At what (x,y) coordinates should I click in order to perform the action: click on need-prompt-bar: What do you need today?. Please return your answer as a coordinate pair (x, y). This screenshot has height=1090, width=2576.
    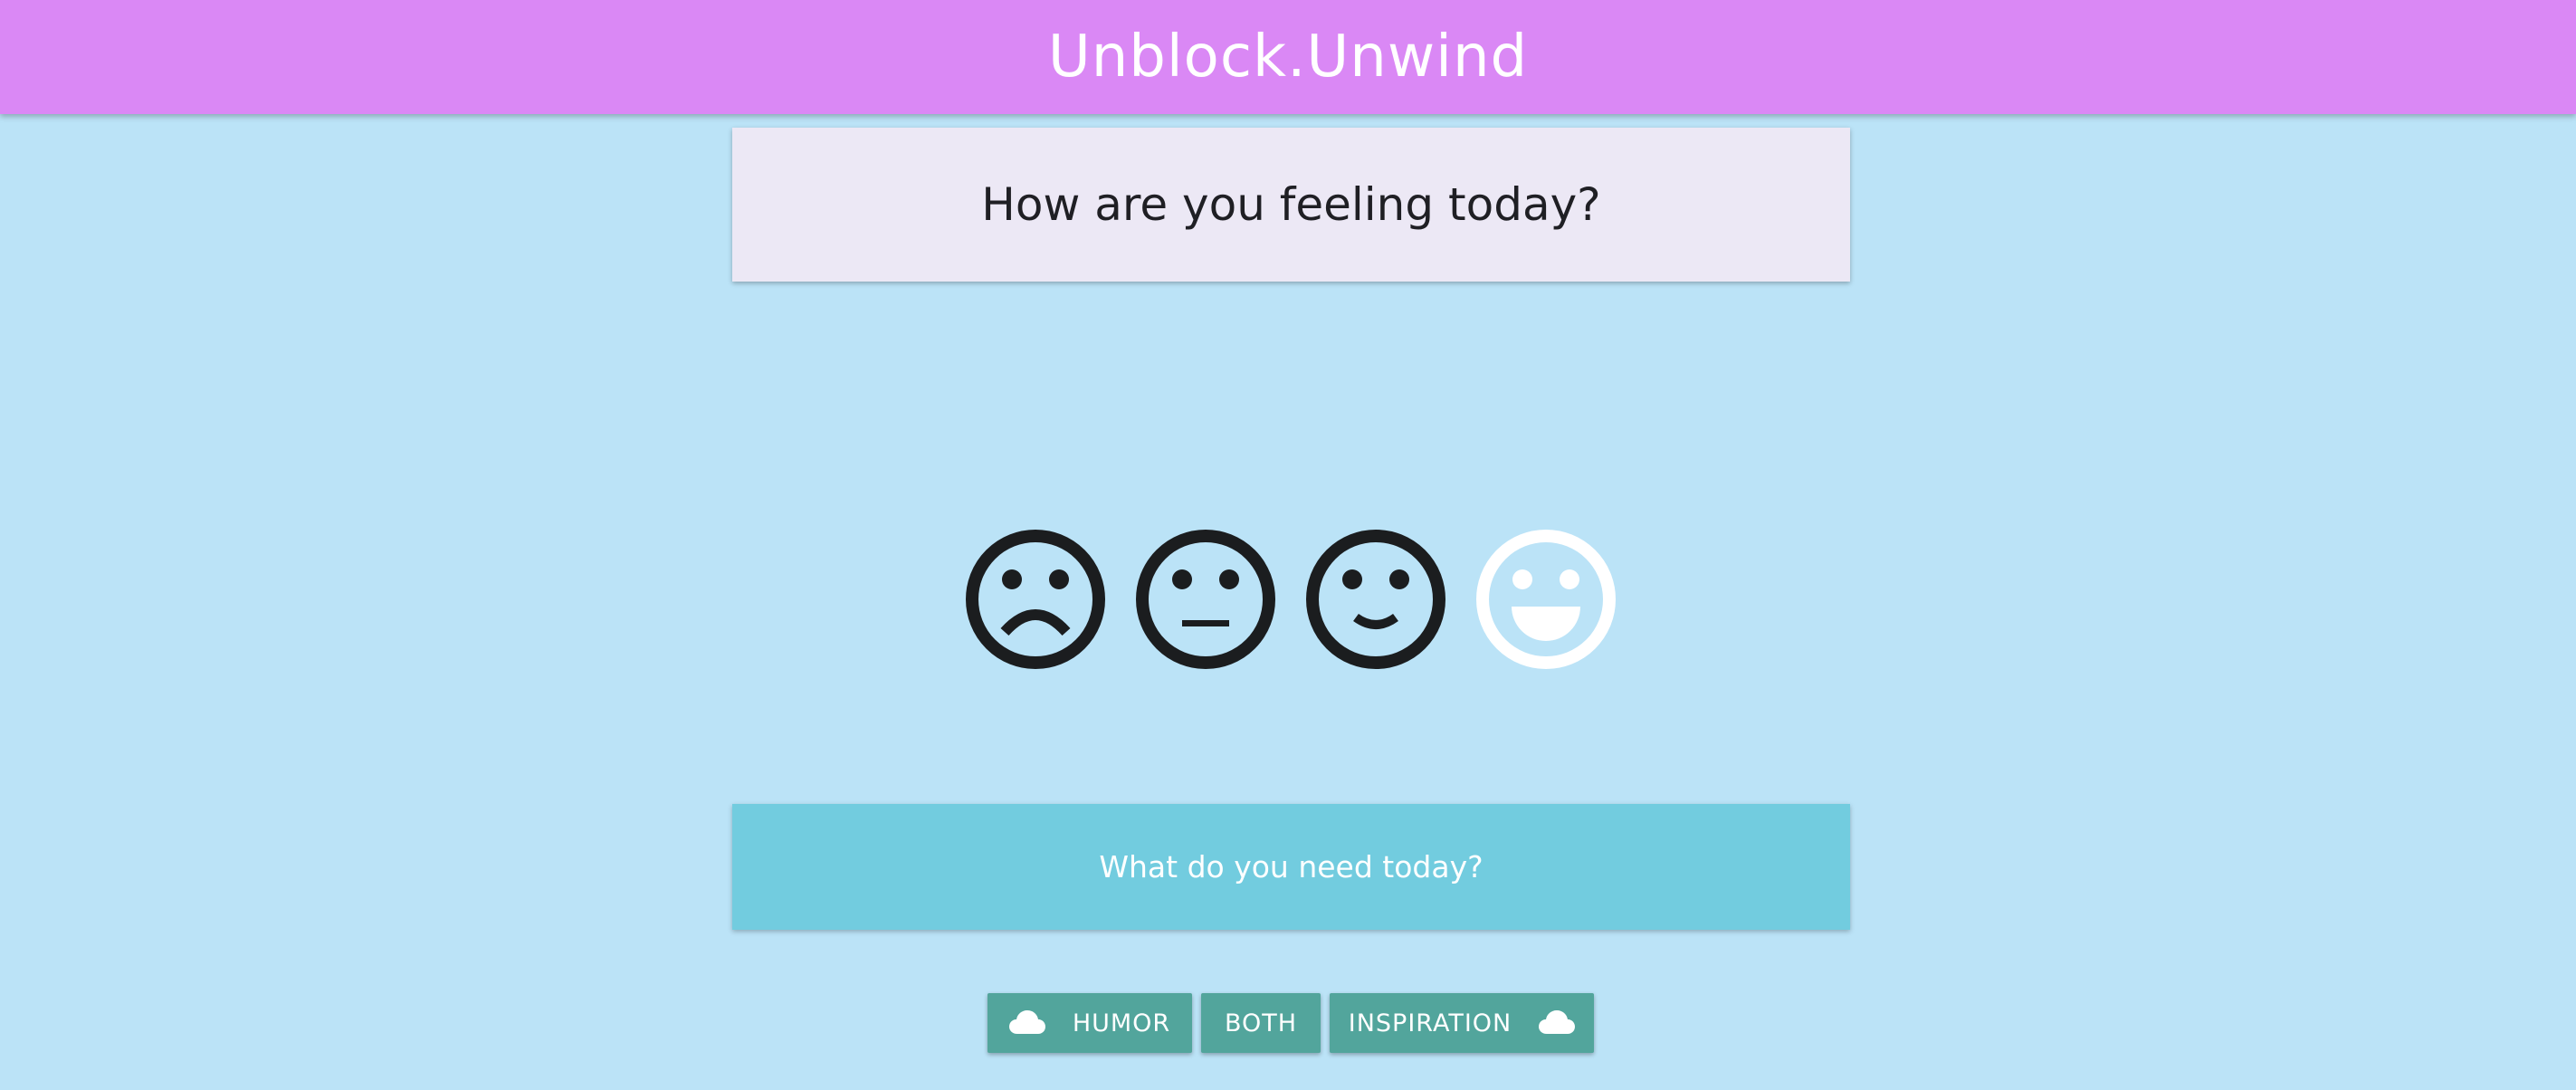
    Looking at the image, I should click on (1291, 867).